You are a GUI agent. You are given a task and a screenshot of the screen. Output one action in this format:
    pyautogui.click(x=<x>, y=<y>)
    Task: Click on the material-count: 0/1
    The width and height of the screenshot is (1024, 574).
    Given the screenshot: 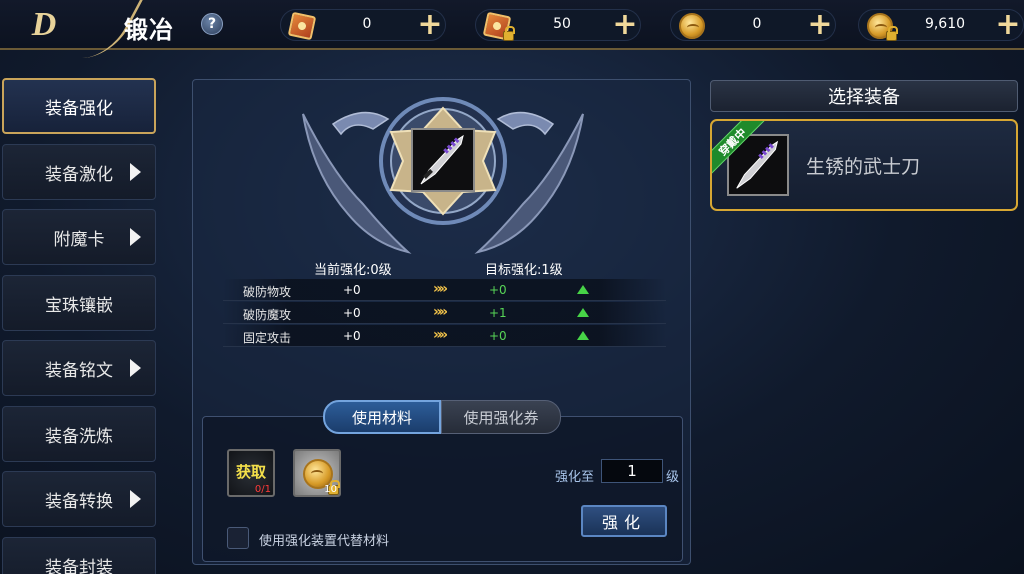 What is the action you would take?
    pyautogui.click(x=262, y=489)
    